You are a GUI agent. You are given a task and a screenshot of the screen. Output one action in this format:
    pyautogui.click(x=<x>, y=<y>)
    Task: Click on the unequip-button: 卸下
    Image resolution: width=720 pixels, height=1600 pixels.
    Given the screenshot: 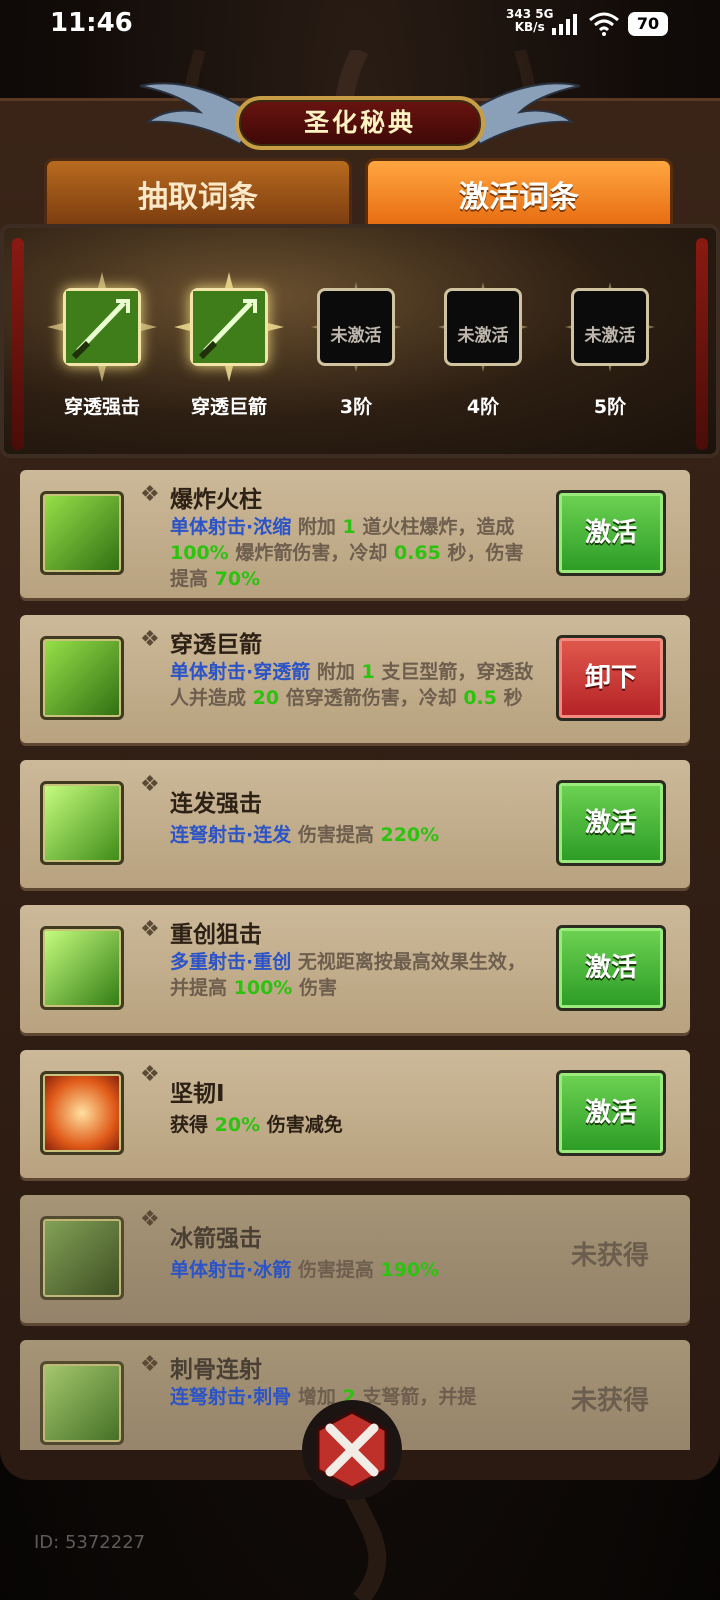 What is the action you would take?
    pyautogui.click(x=611, y=678)
    